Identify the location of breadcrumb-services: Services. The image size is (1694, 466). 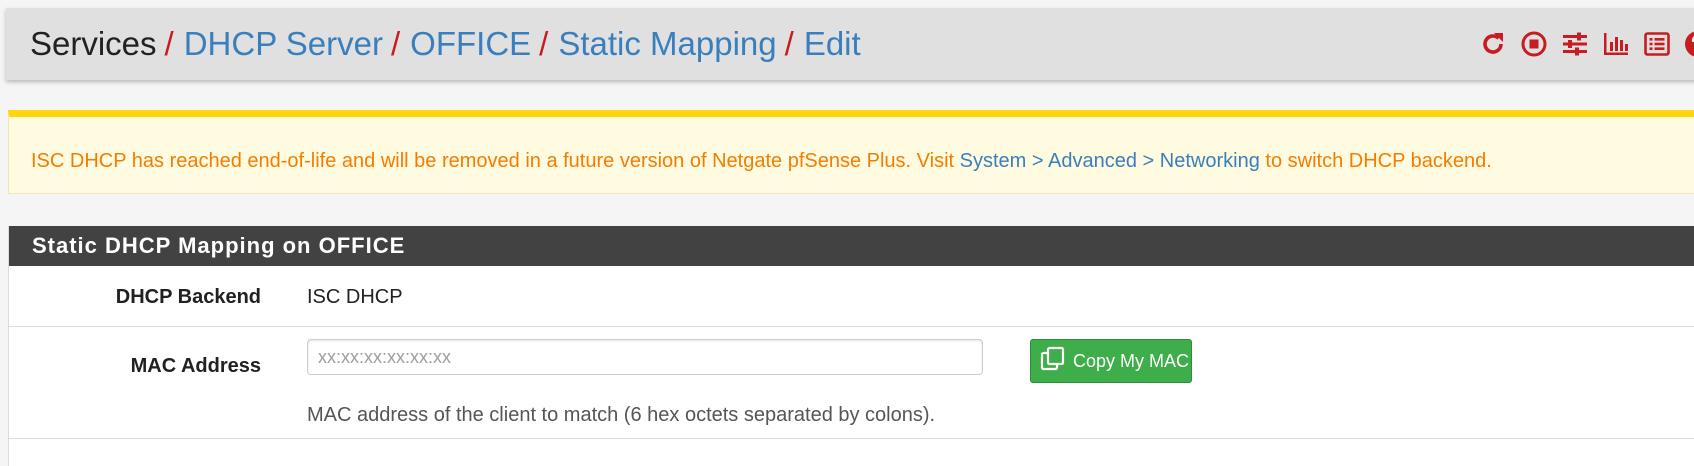
(93, 43).